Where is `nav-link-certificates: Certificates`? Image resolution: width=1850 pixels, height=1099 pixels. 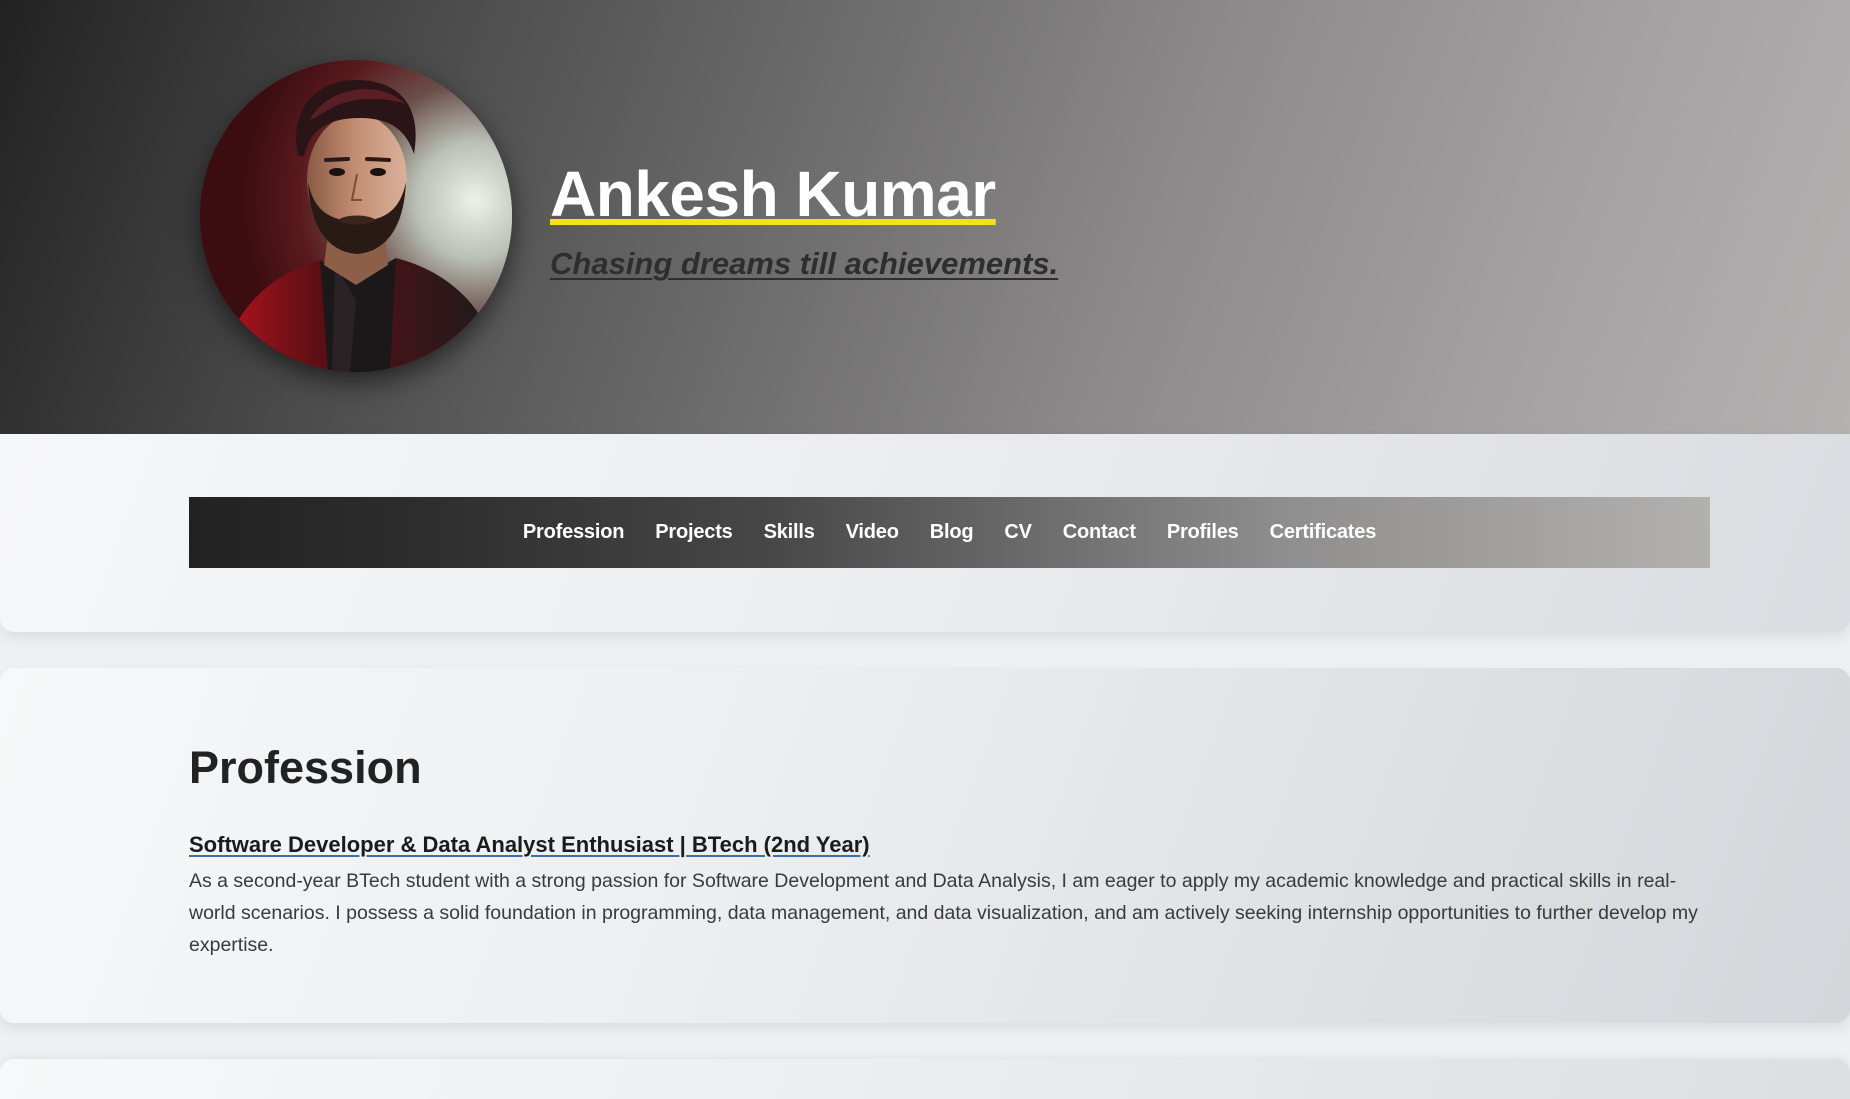
nav-link-certificates: Certificates is located at coordinates (1323, 532).